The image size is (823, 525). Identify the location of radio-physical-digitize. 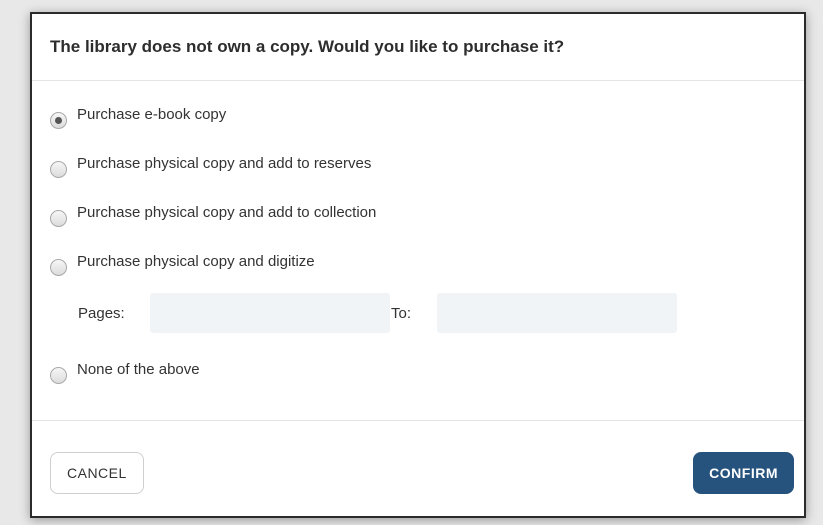
(58, 267).